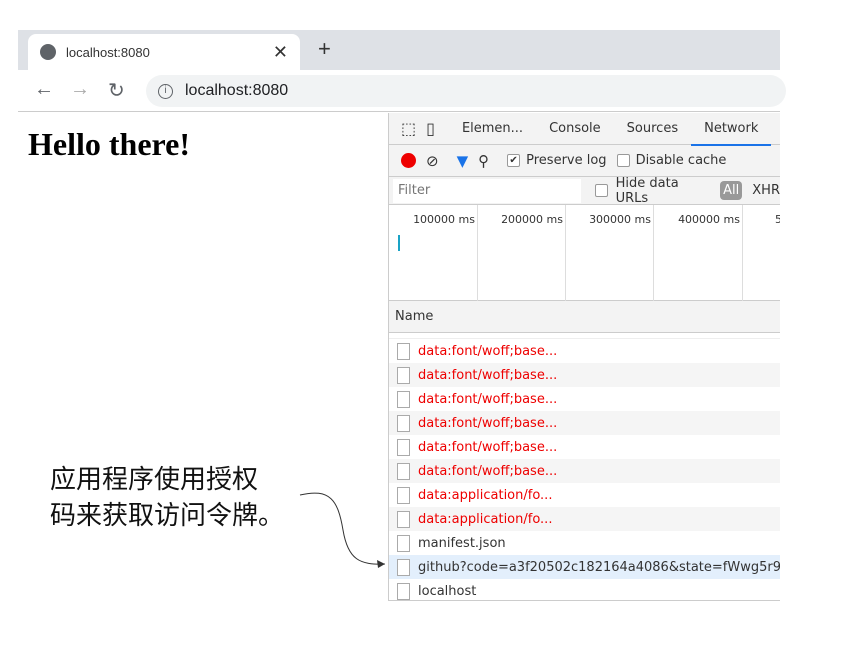 Image resolution: width=848 pixels, height=664 pixels. Describe the element at coordinates (342, 530) in the screenshot. I see `annotation-arrow` at that location.